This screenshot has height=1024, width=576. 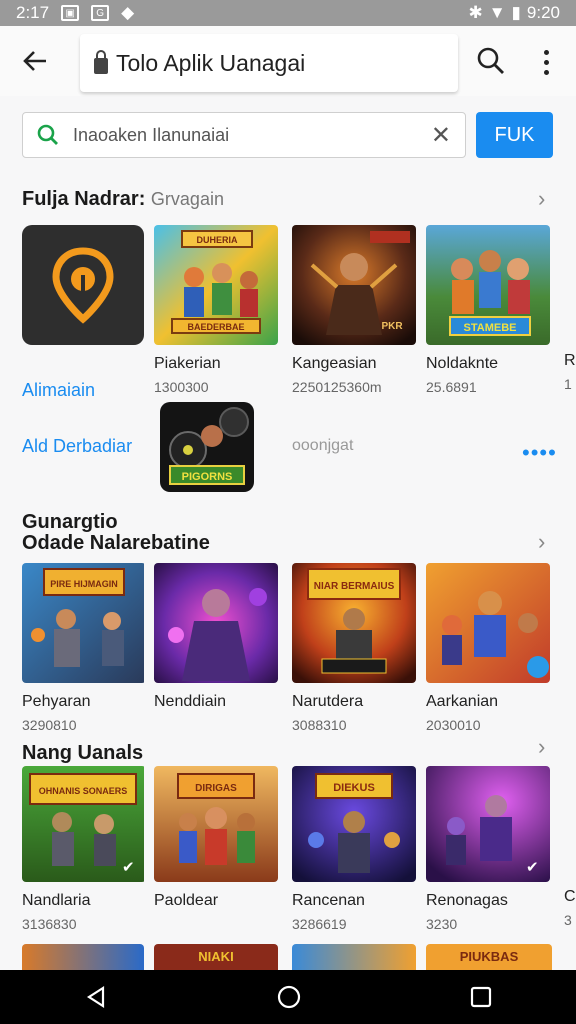 I want to click on more-dots-icon: ••••, so click(x=539, y=453).